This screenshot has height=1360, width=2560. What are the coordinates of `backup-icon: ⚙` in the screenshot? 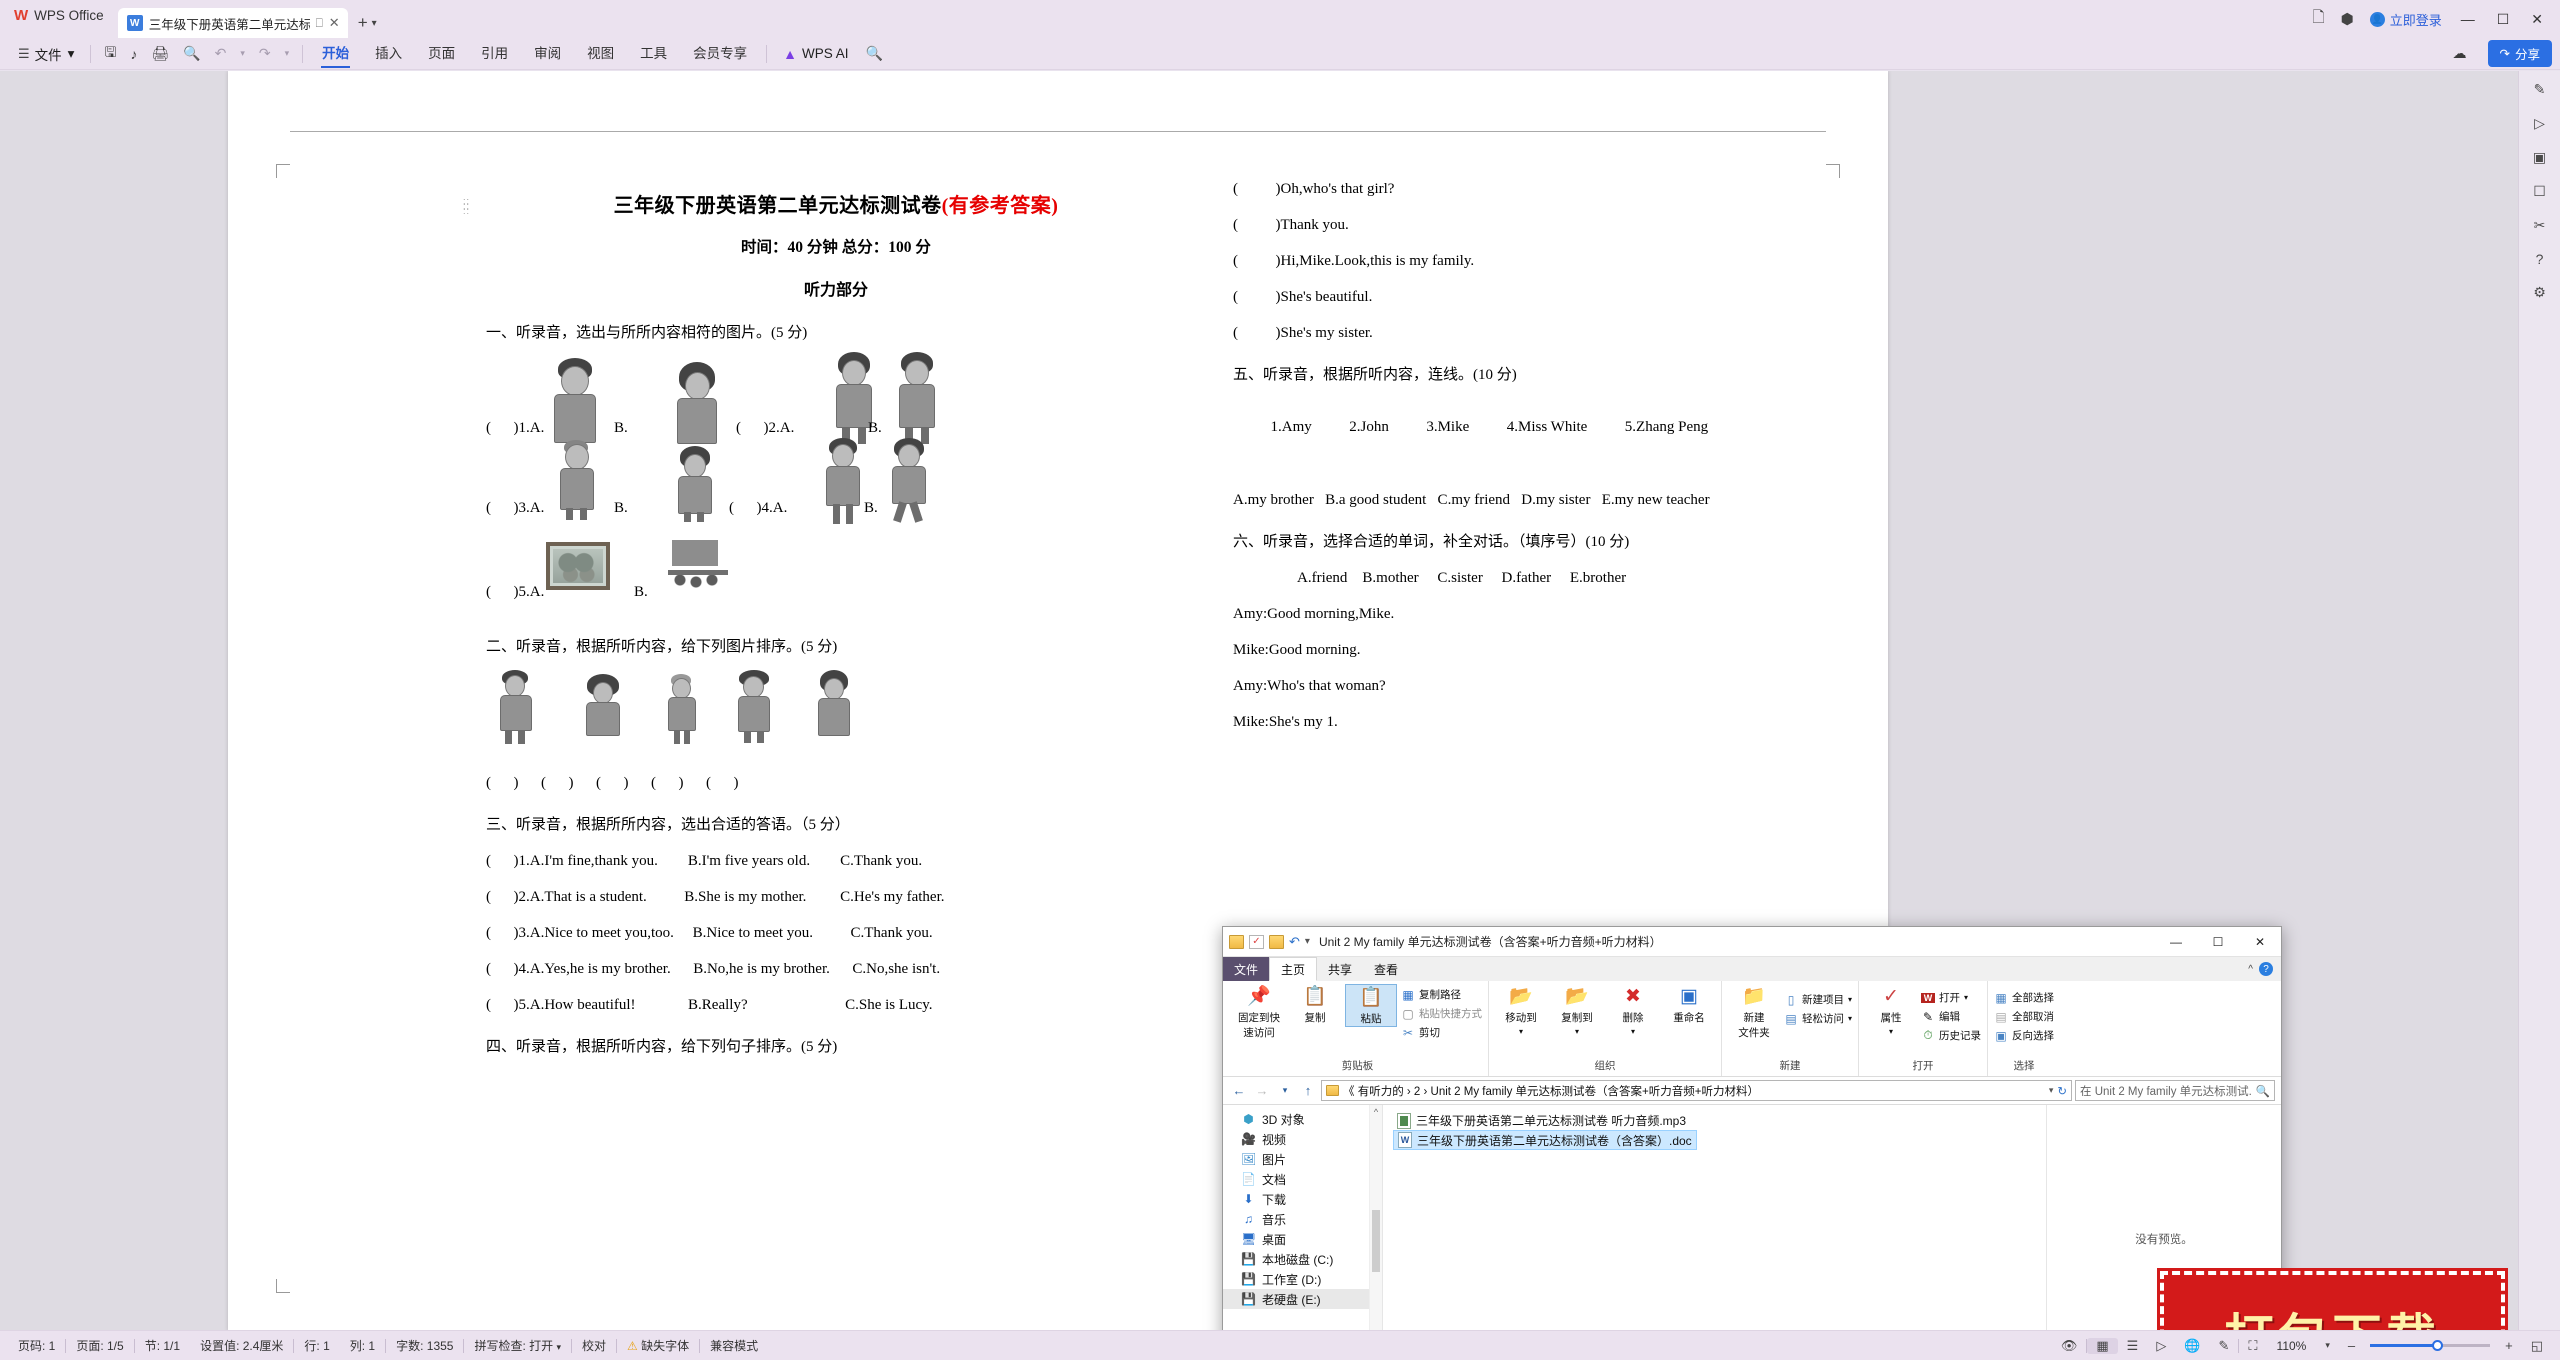 It's located at (2539, 292).